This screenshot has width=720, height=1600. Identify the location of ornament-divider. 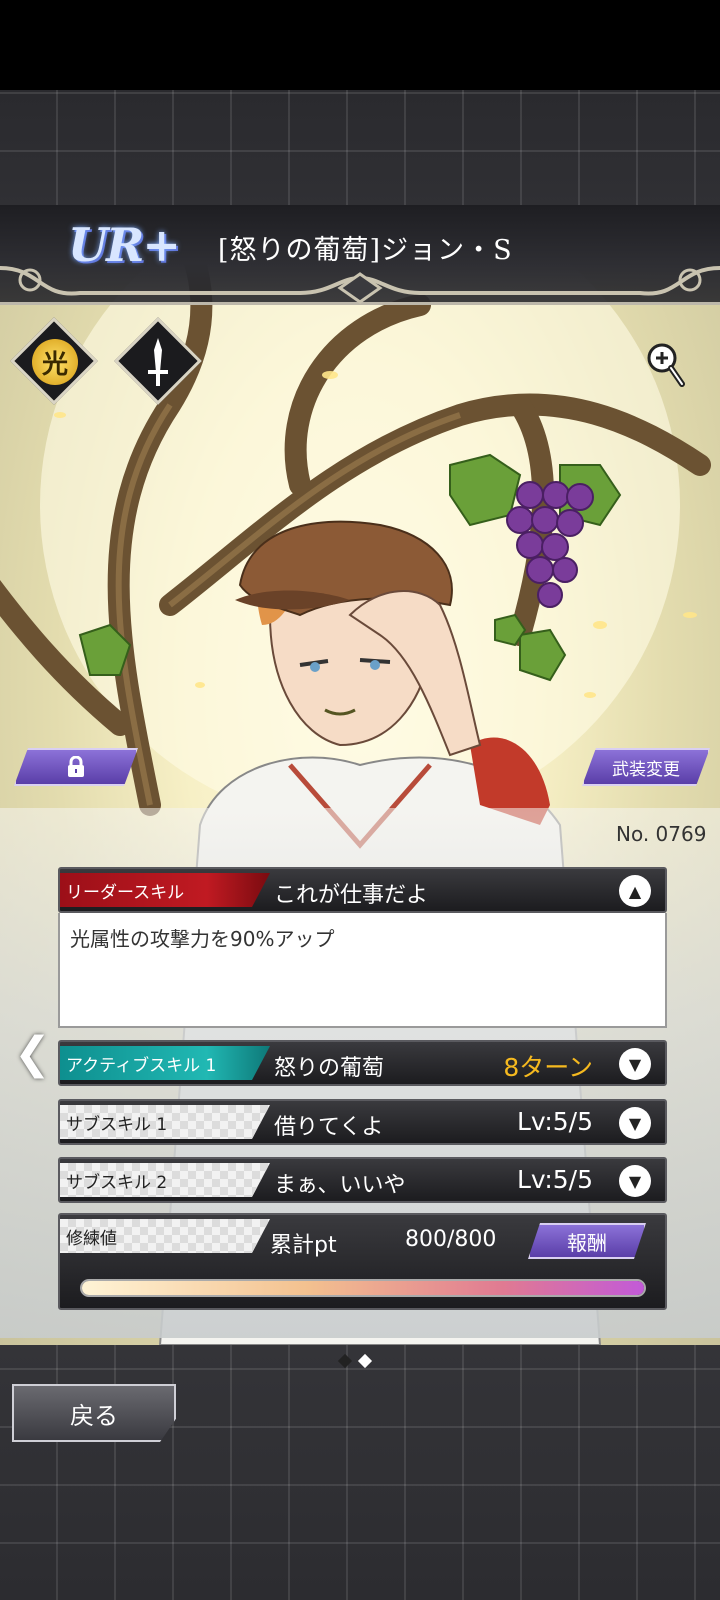
(360, 285).